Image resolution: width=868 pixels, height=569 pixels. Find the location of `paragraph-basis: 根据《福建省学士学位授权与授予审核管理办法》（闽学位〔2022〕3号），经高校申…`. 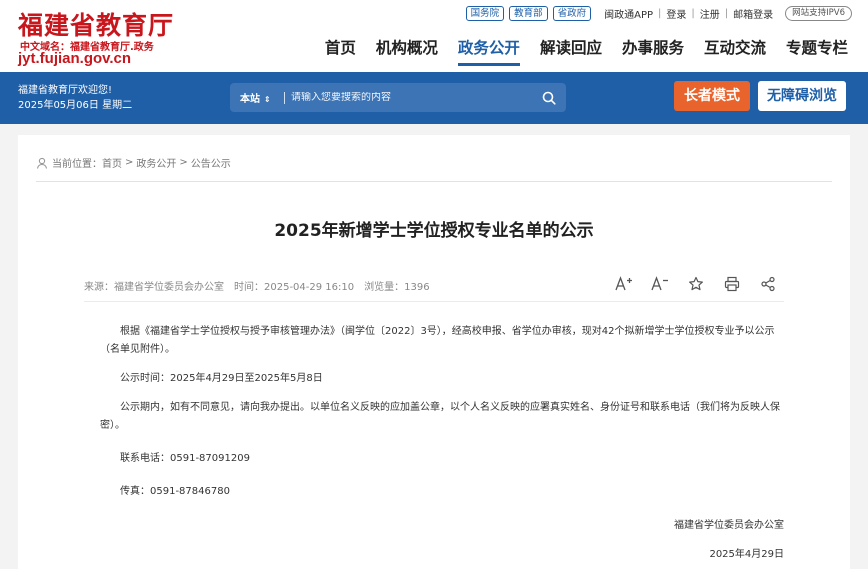

paragraph-basis: 根据《福建省学士学位授权与授予审核管理办法》（闽学位〔2022〕3号），经高校申… is located at coordinates (437, 340).